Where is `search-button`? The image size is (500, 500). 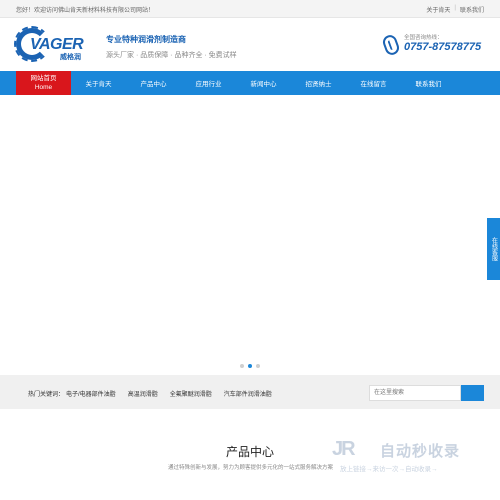 search-button is located at coordinates (472, 393).